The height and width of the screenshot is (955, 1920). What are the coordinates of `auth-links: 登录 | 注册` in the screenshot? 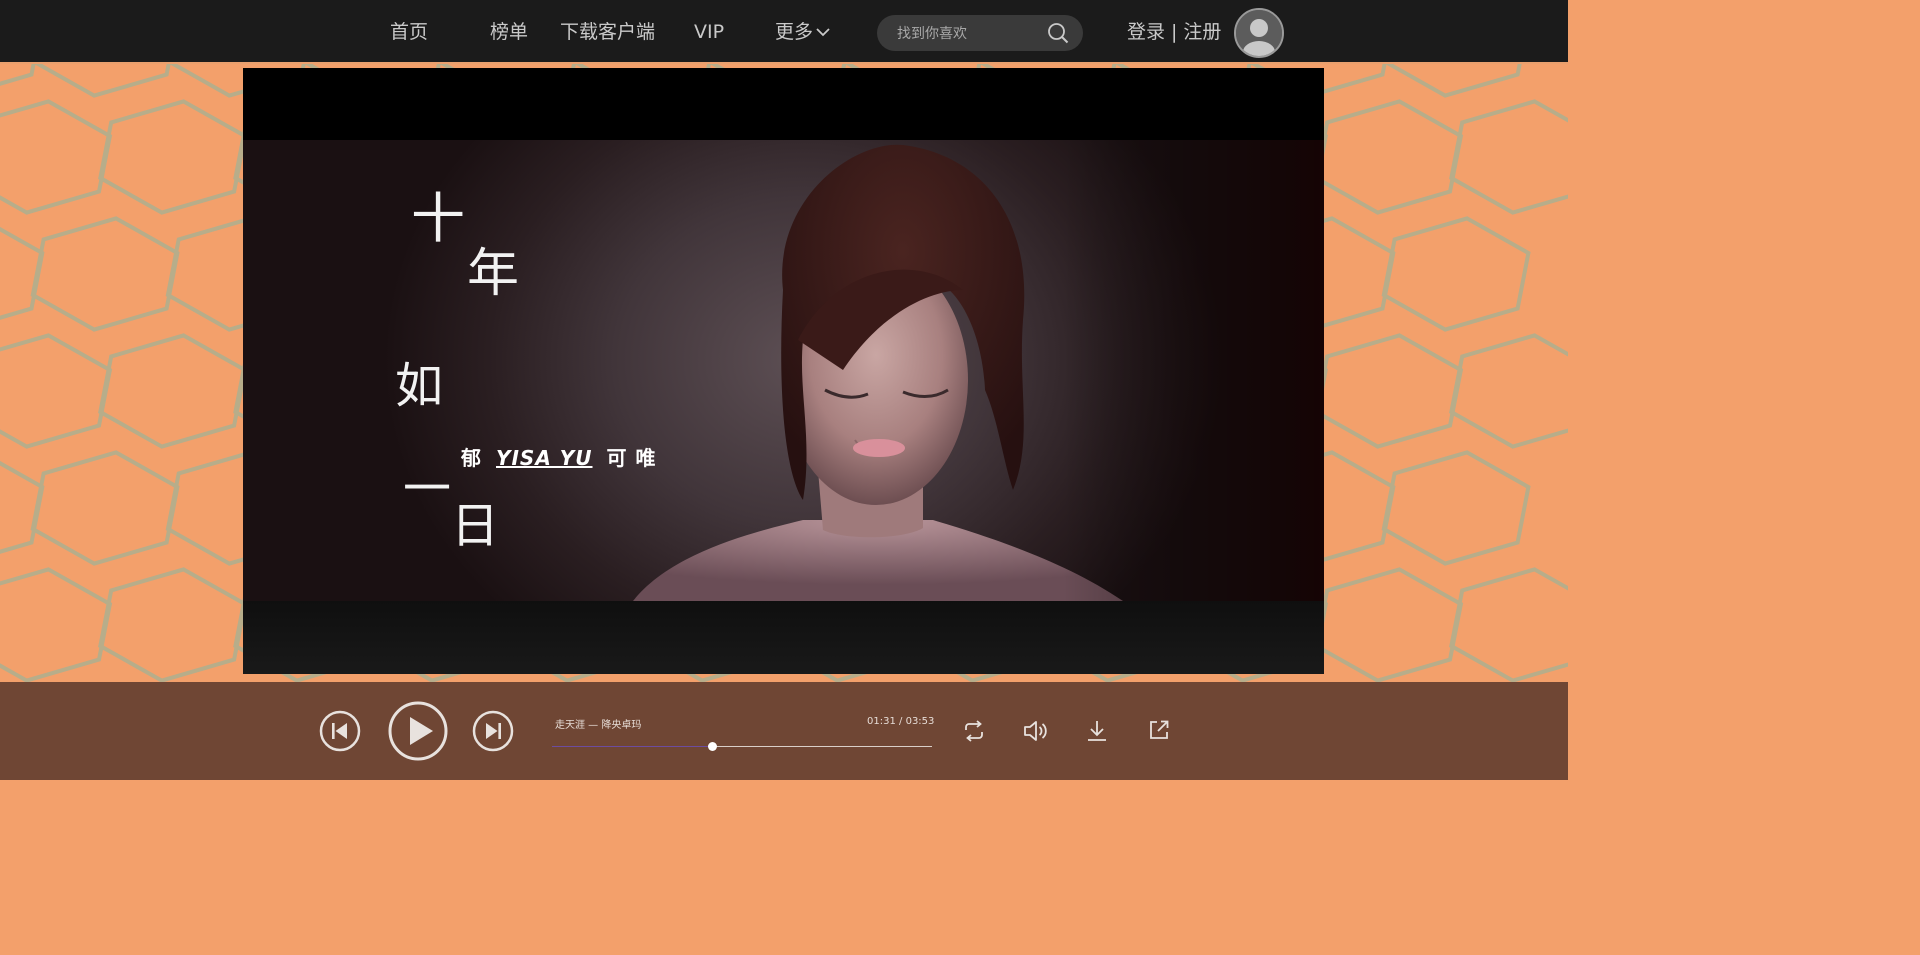 It's located at (1174, 32).